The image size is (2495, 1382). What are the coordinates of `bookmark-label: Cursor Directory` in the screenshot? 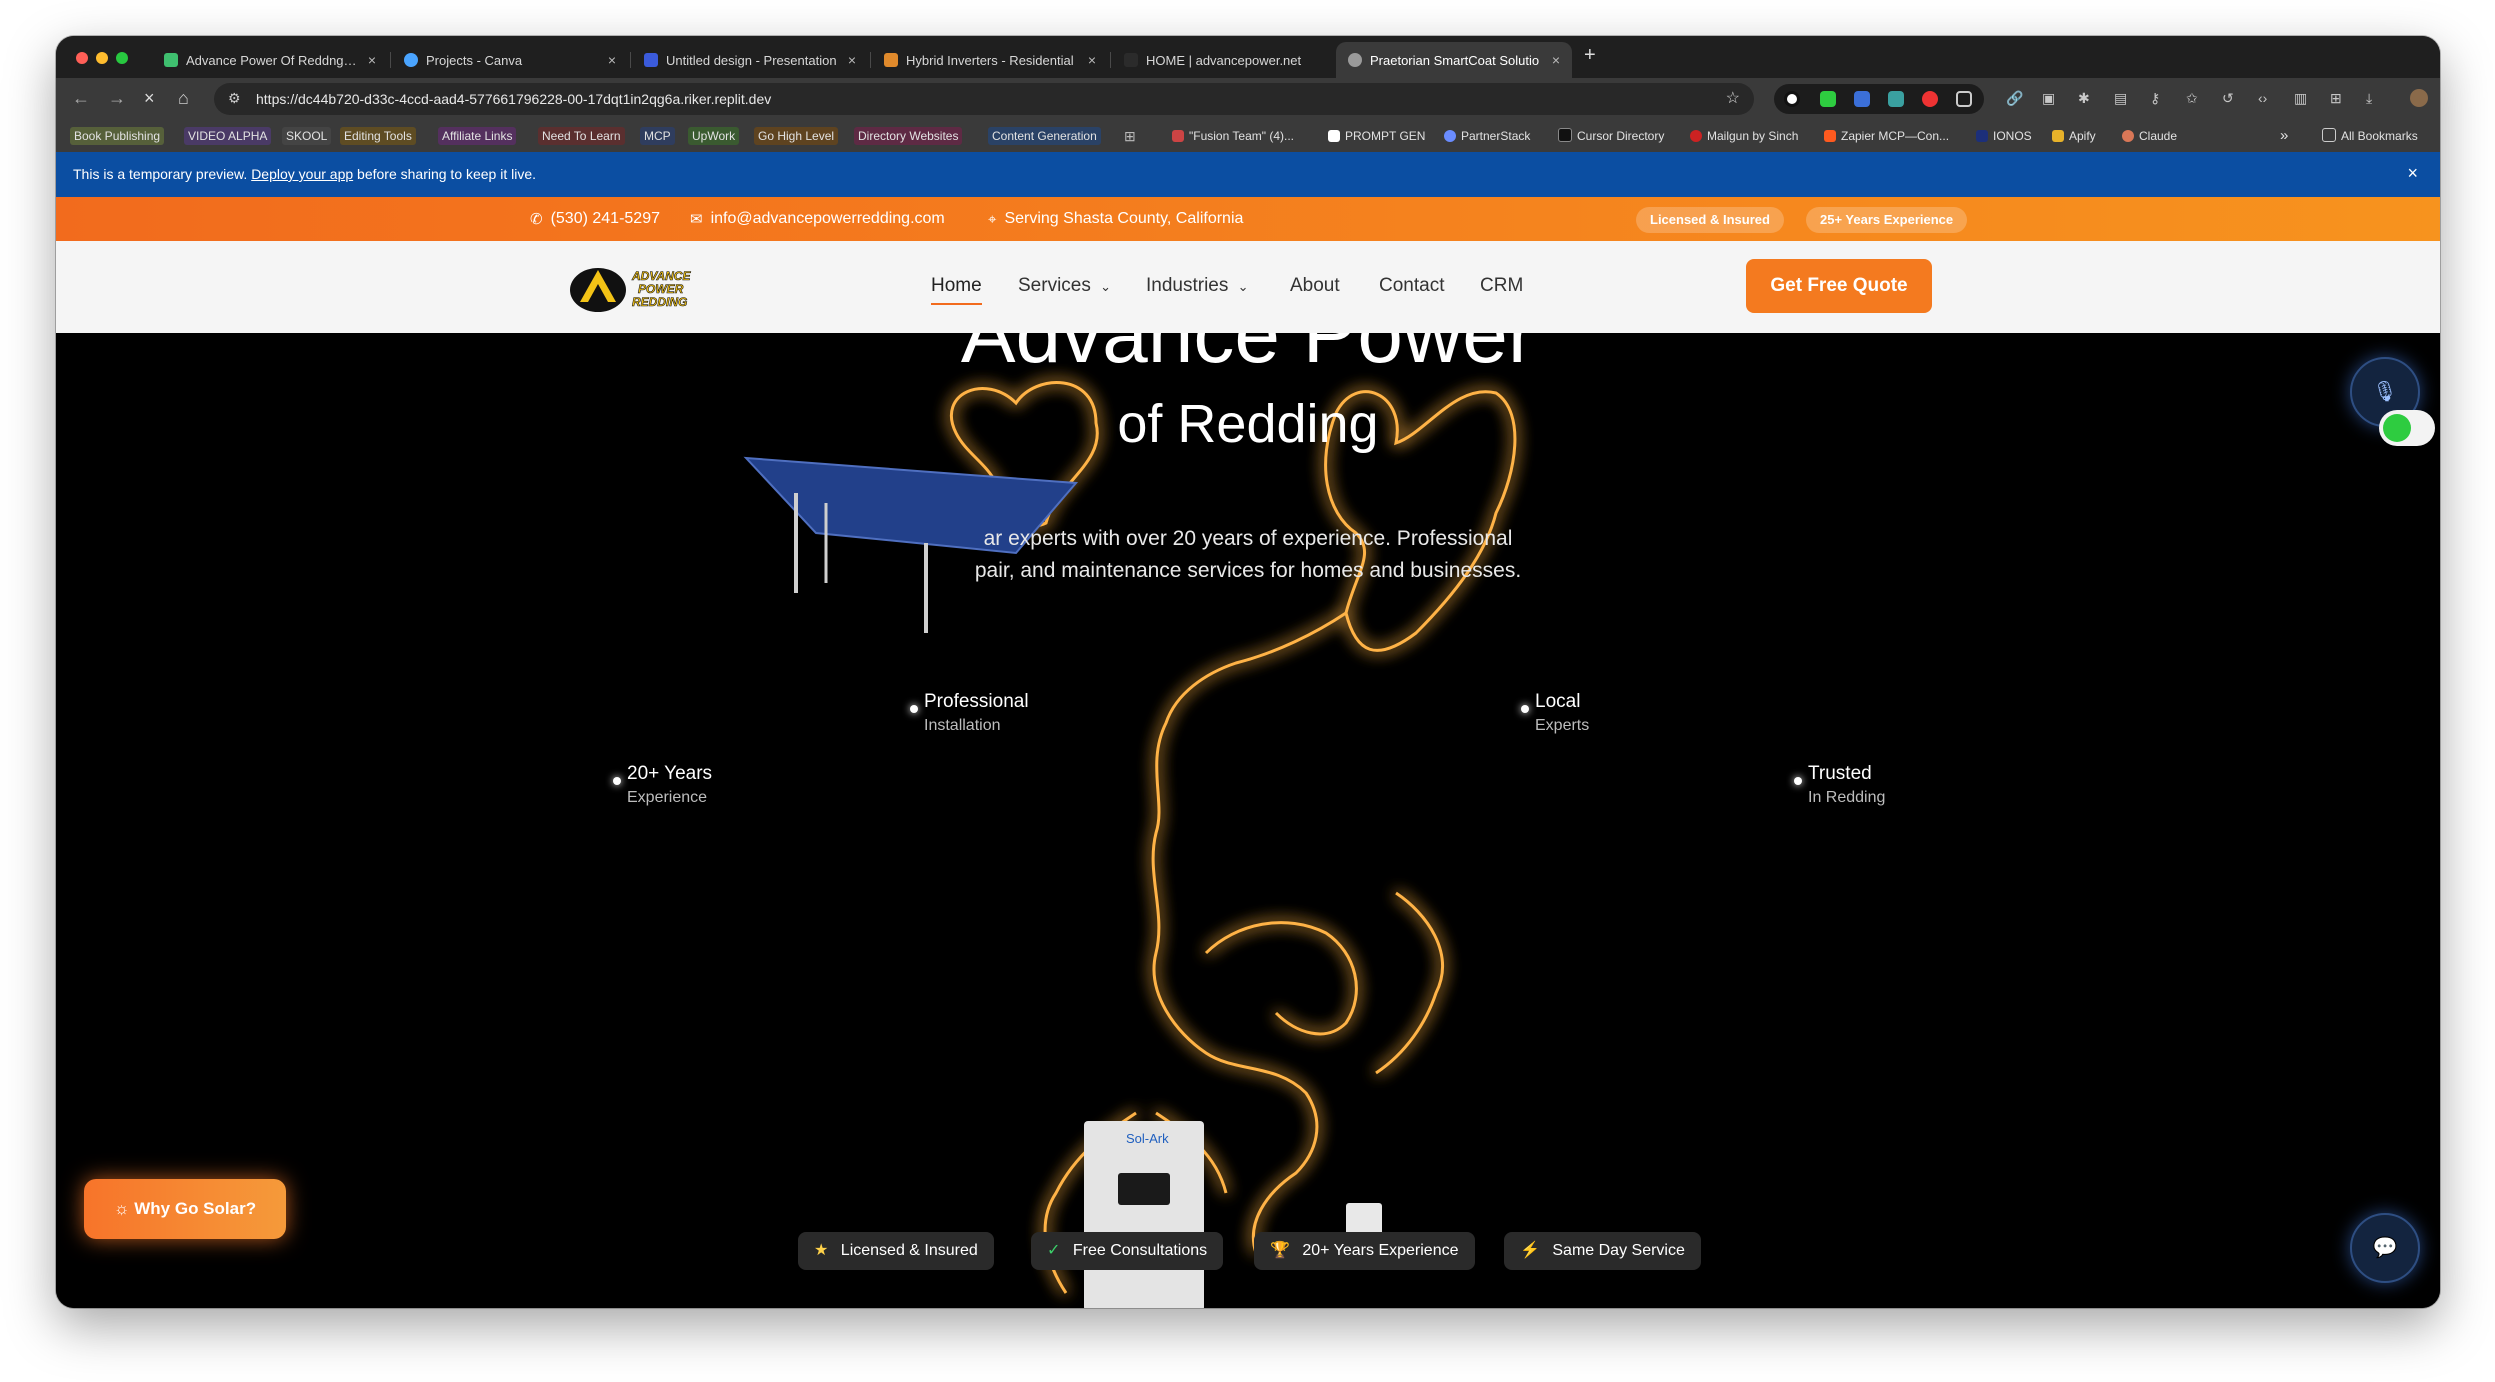 It's located at (1621, 136).